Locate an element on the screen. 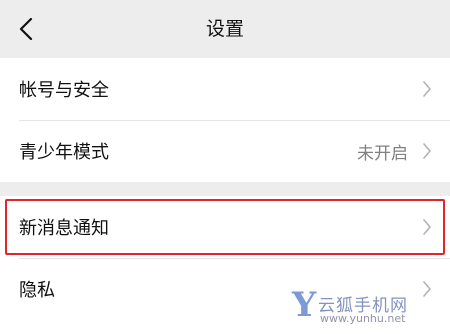 This screenshot has width=450, height=334. teen-mode-status: 未开启 is located at coordinates (382, 153).